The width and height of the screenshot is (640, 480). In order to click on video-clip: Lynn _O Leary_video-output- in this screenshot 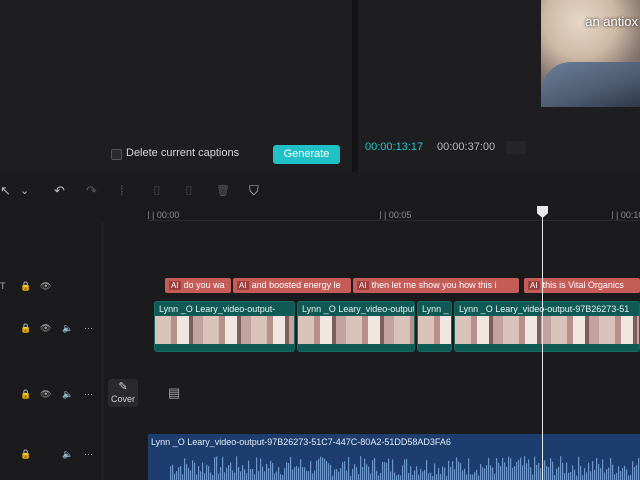, I will do `click(224, 326)`.